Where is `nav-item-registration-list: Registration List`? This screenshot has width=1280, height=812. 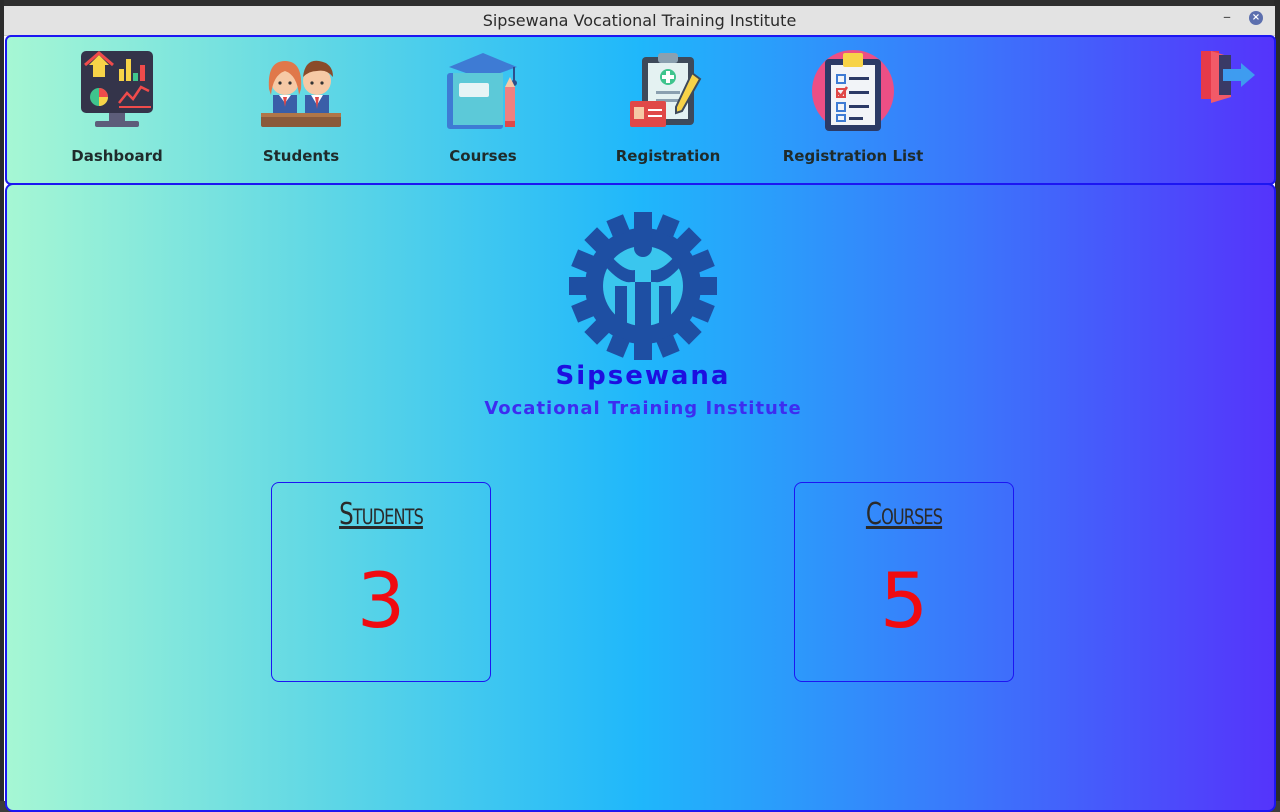 nav-item-registration-list: Registration List is located at coordinates (853, 108).